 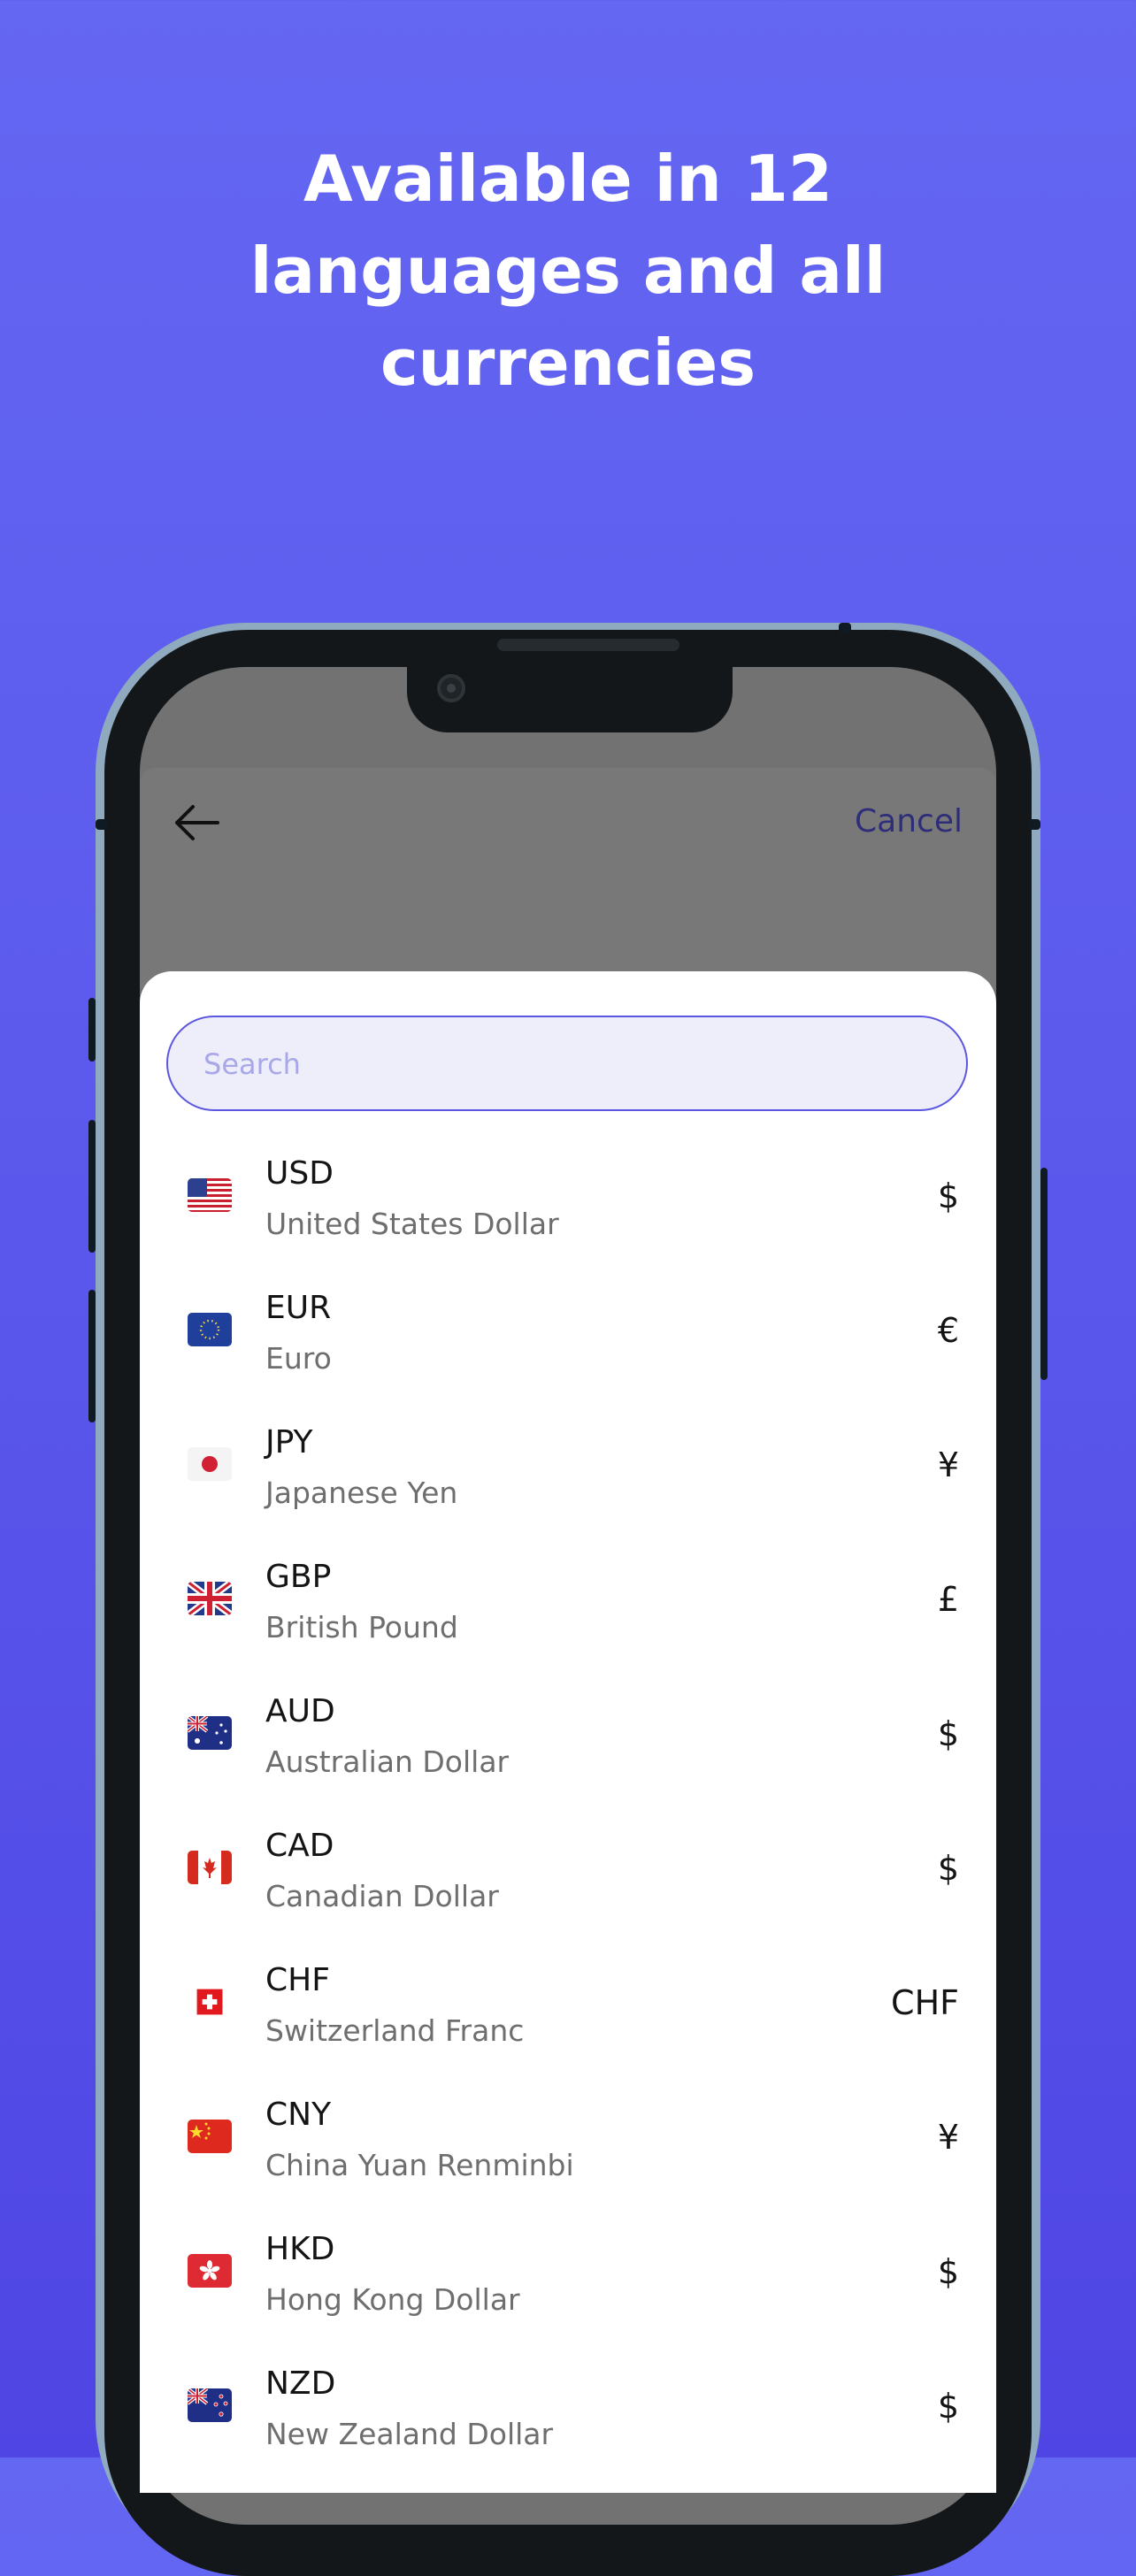 What do you see at coordinates (300, 2249) in the screenshot?
I see `currency-code: HKD` at bounding box center [300, 2249].